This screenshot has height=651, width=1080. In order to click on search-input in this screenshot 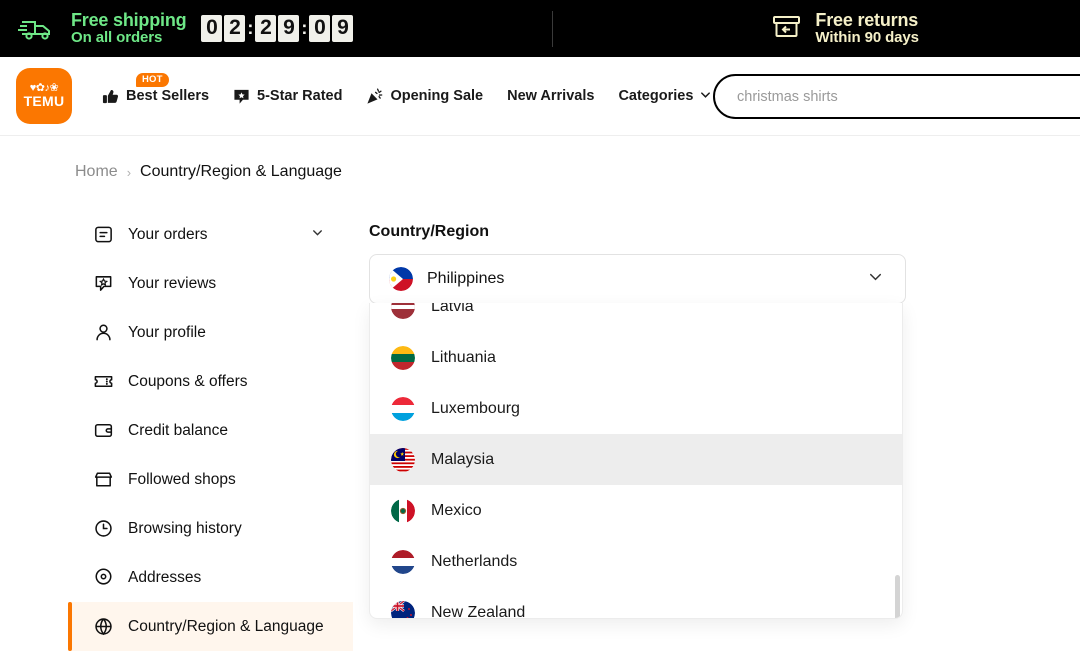, I will do `click(902, 96)`.